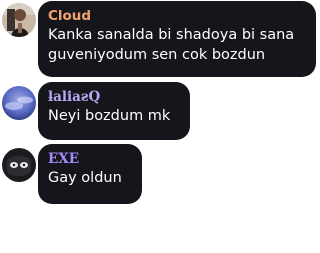 The height and width of the screenshot is (253, 320). I want to click on message-bubble: ƚaliaƨQ Neyi bozdum mk, so click(114, 111).